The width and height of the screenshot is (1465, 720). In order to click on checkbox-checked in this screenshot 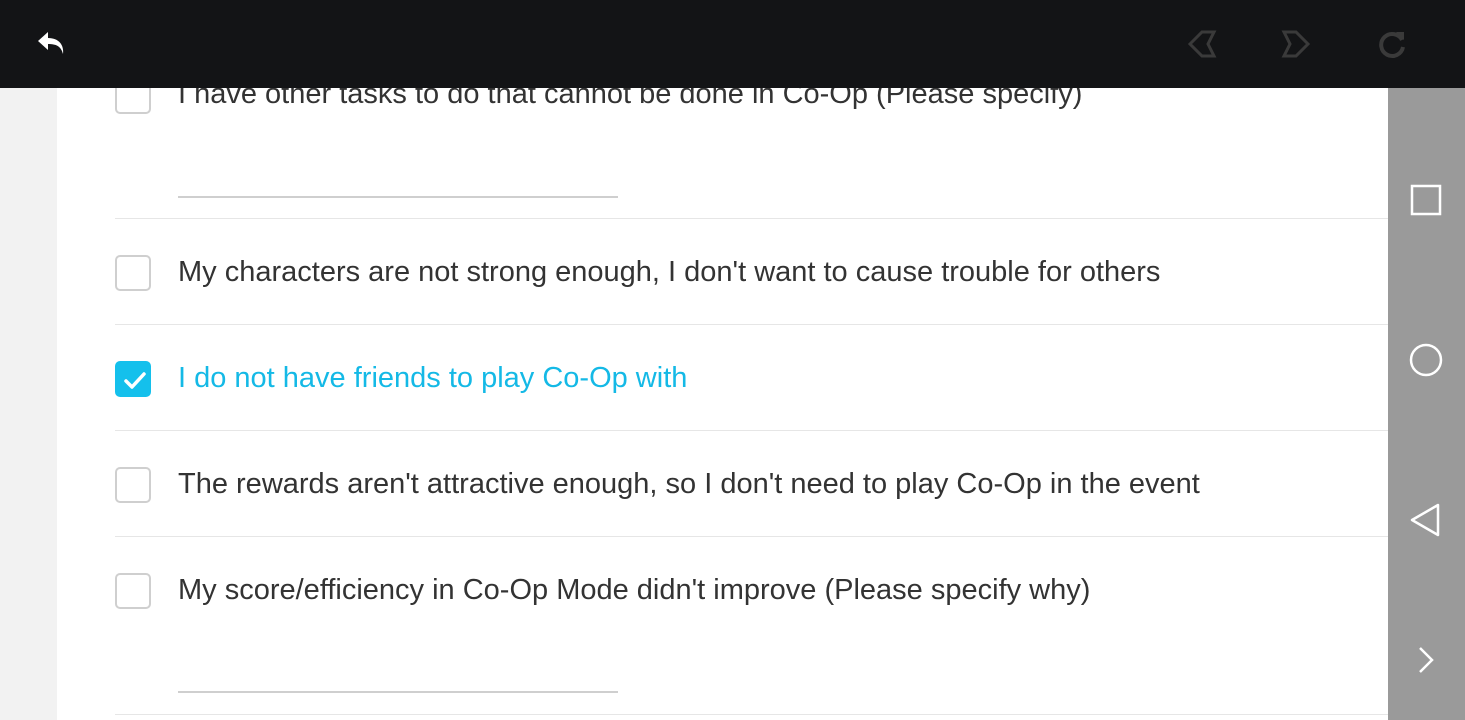, I will do `click(133, 379)`.